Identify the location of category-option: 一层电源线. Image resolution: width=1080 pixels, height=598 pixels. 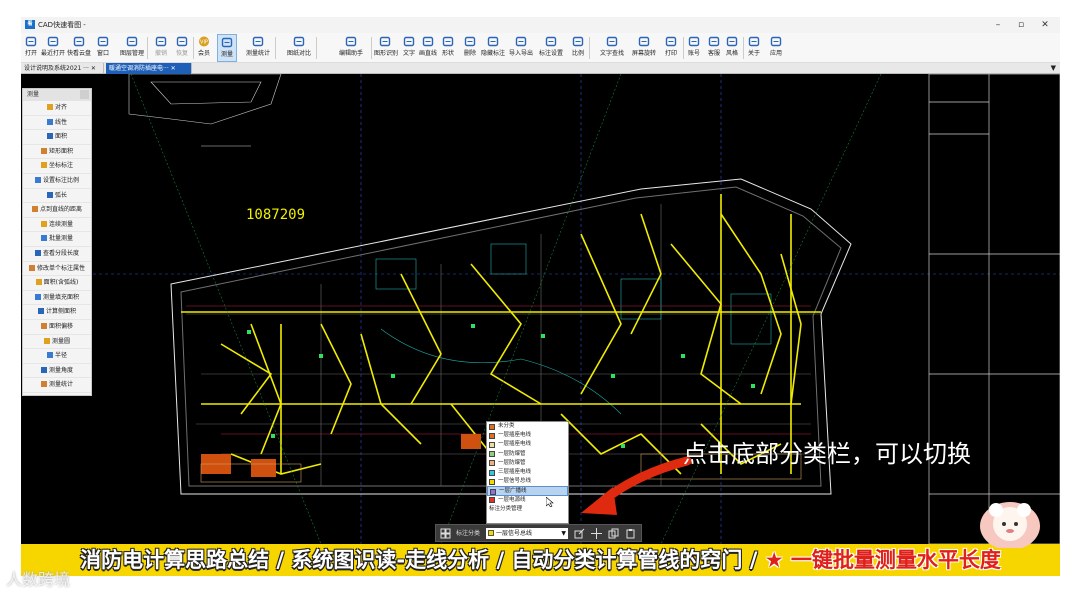
(527, 500).